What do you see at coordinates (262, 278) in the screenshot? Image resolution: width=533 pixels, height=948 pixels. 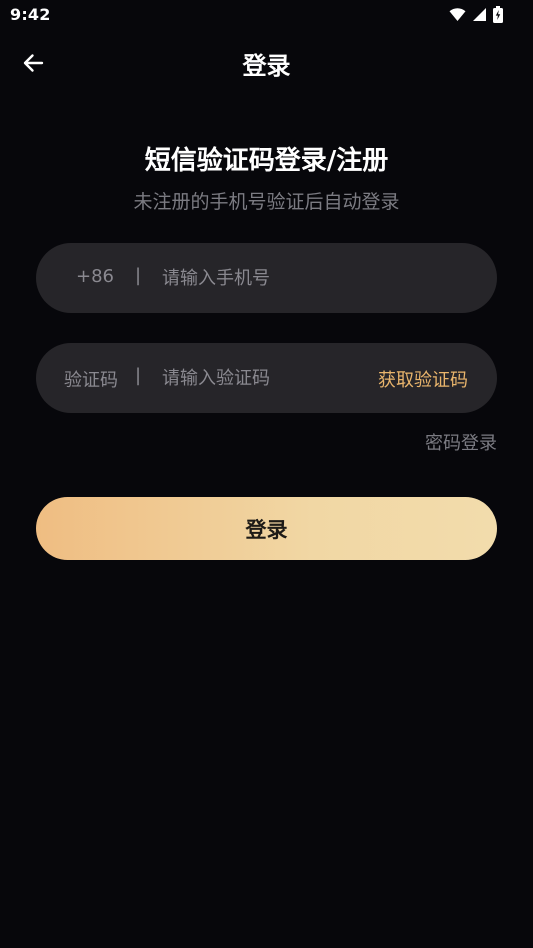 I see `phone-input` at bounding box center [262, 278].